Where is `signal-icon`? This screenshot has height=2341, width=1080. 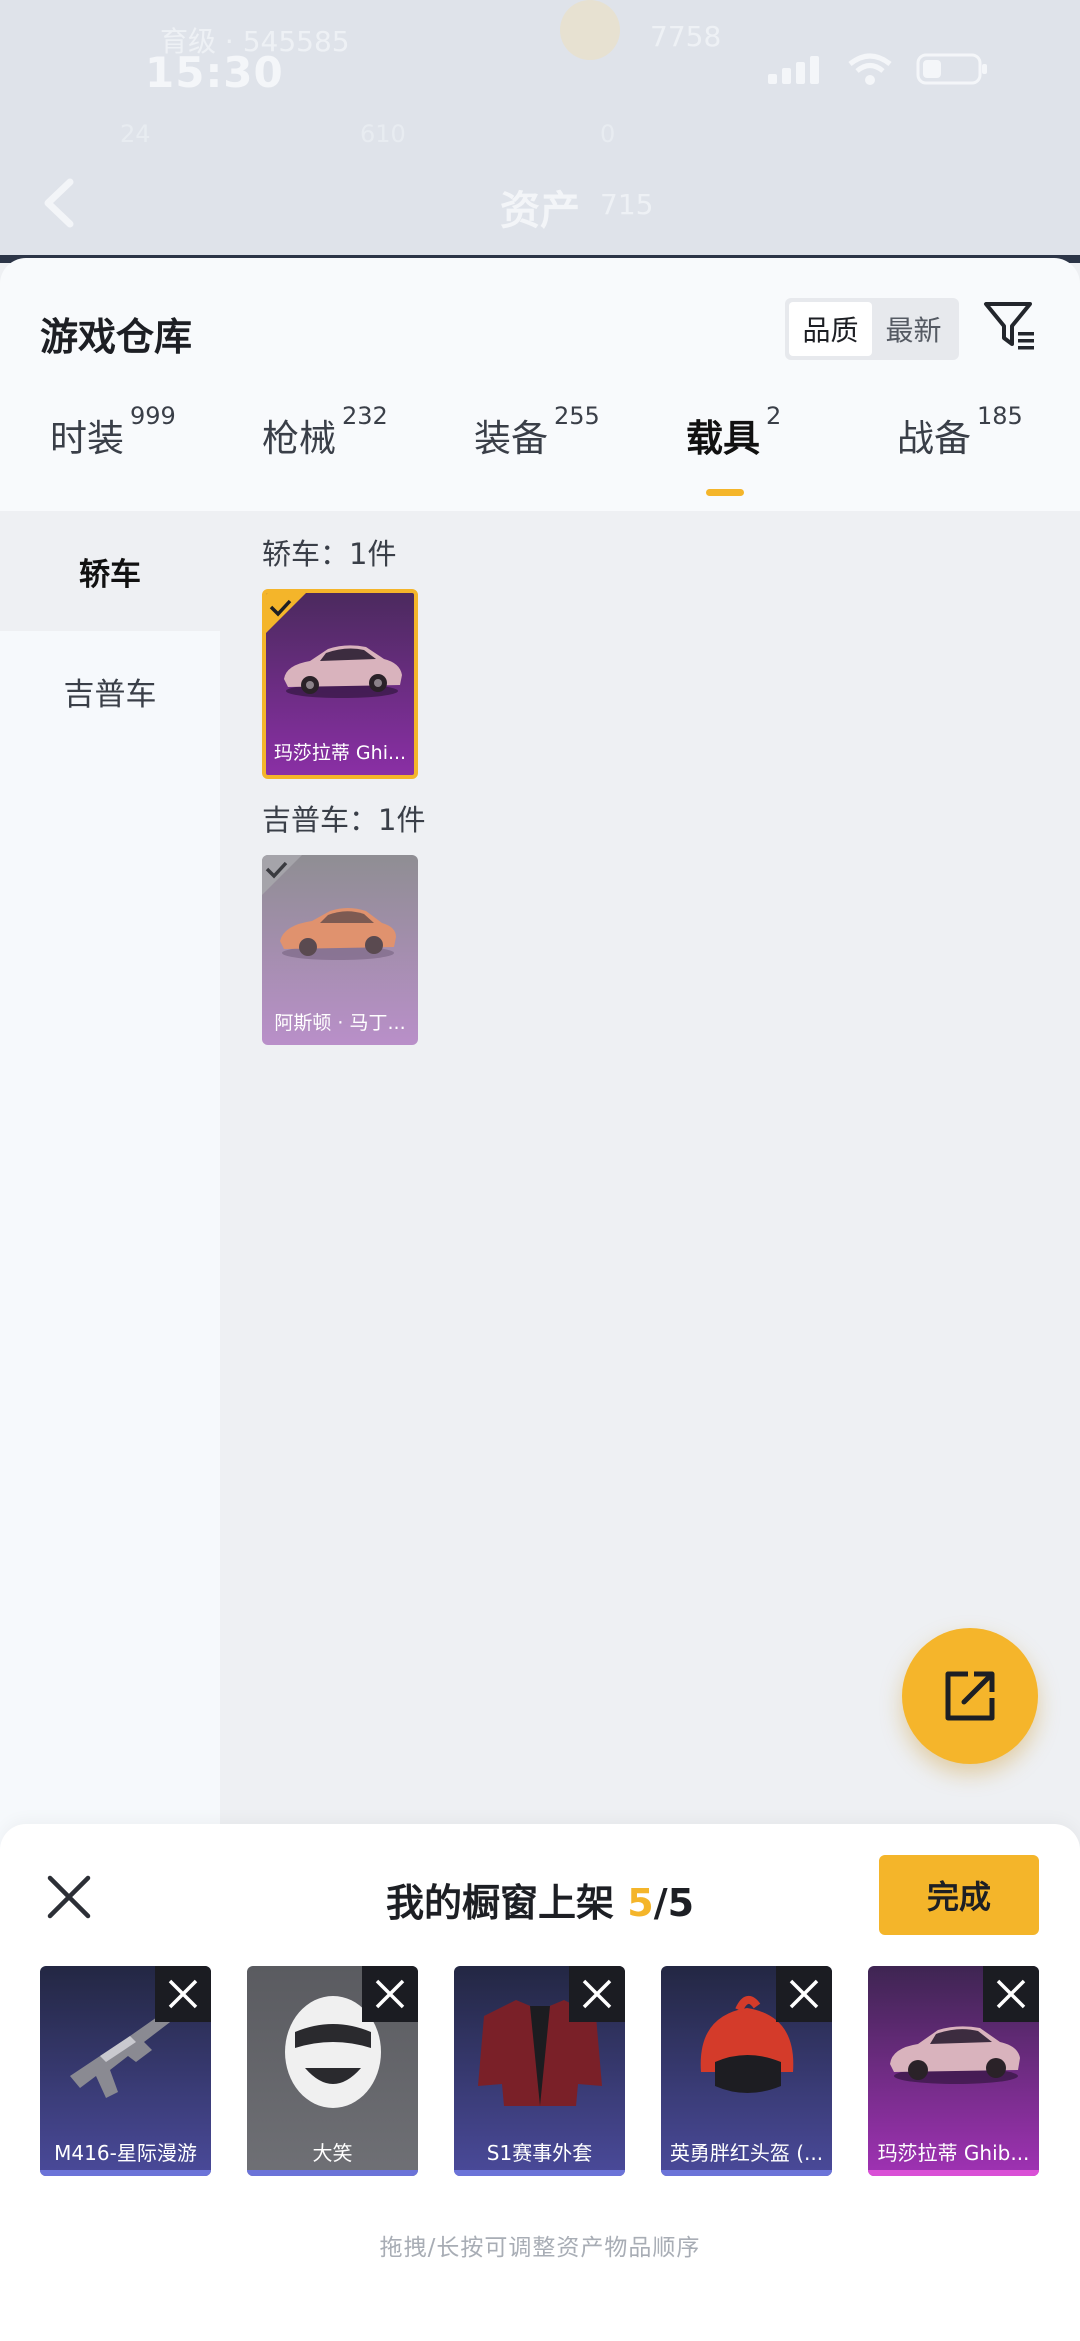 signal-icon is located at coordinates (793, 70).